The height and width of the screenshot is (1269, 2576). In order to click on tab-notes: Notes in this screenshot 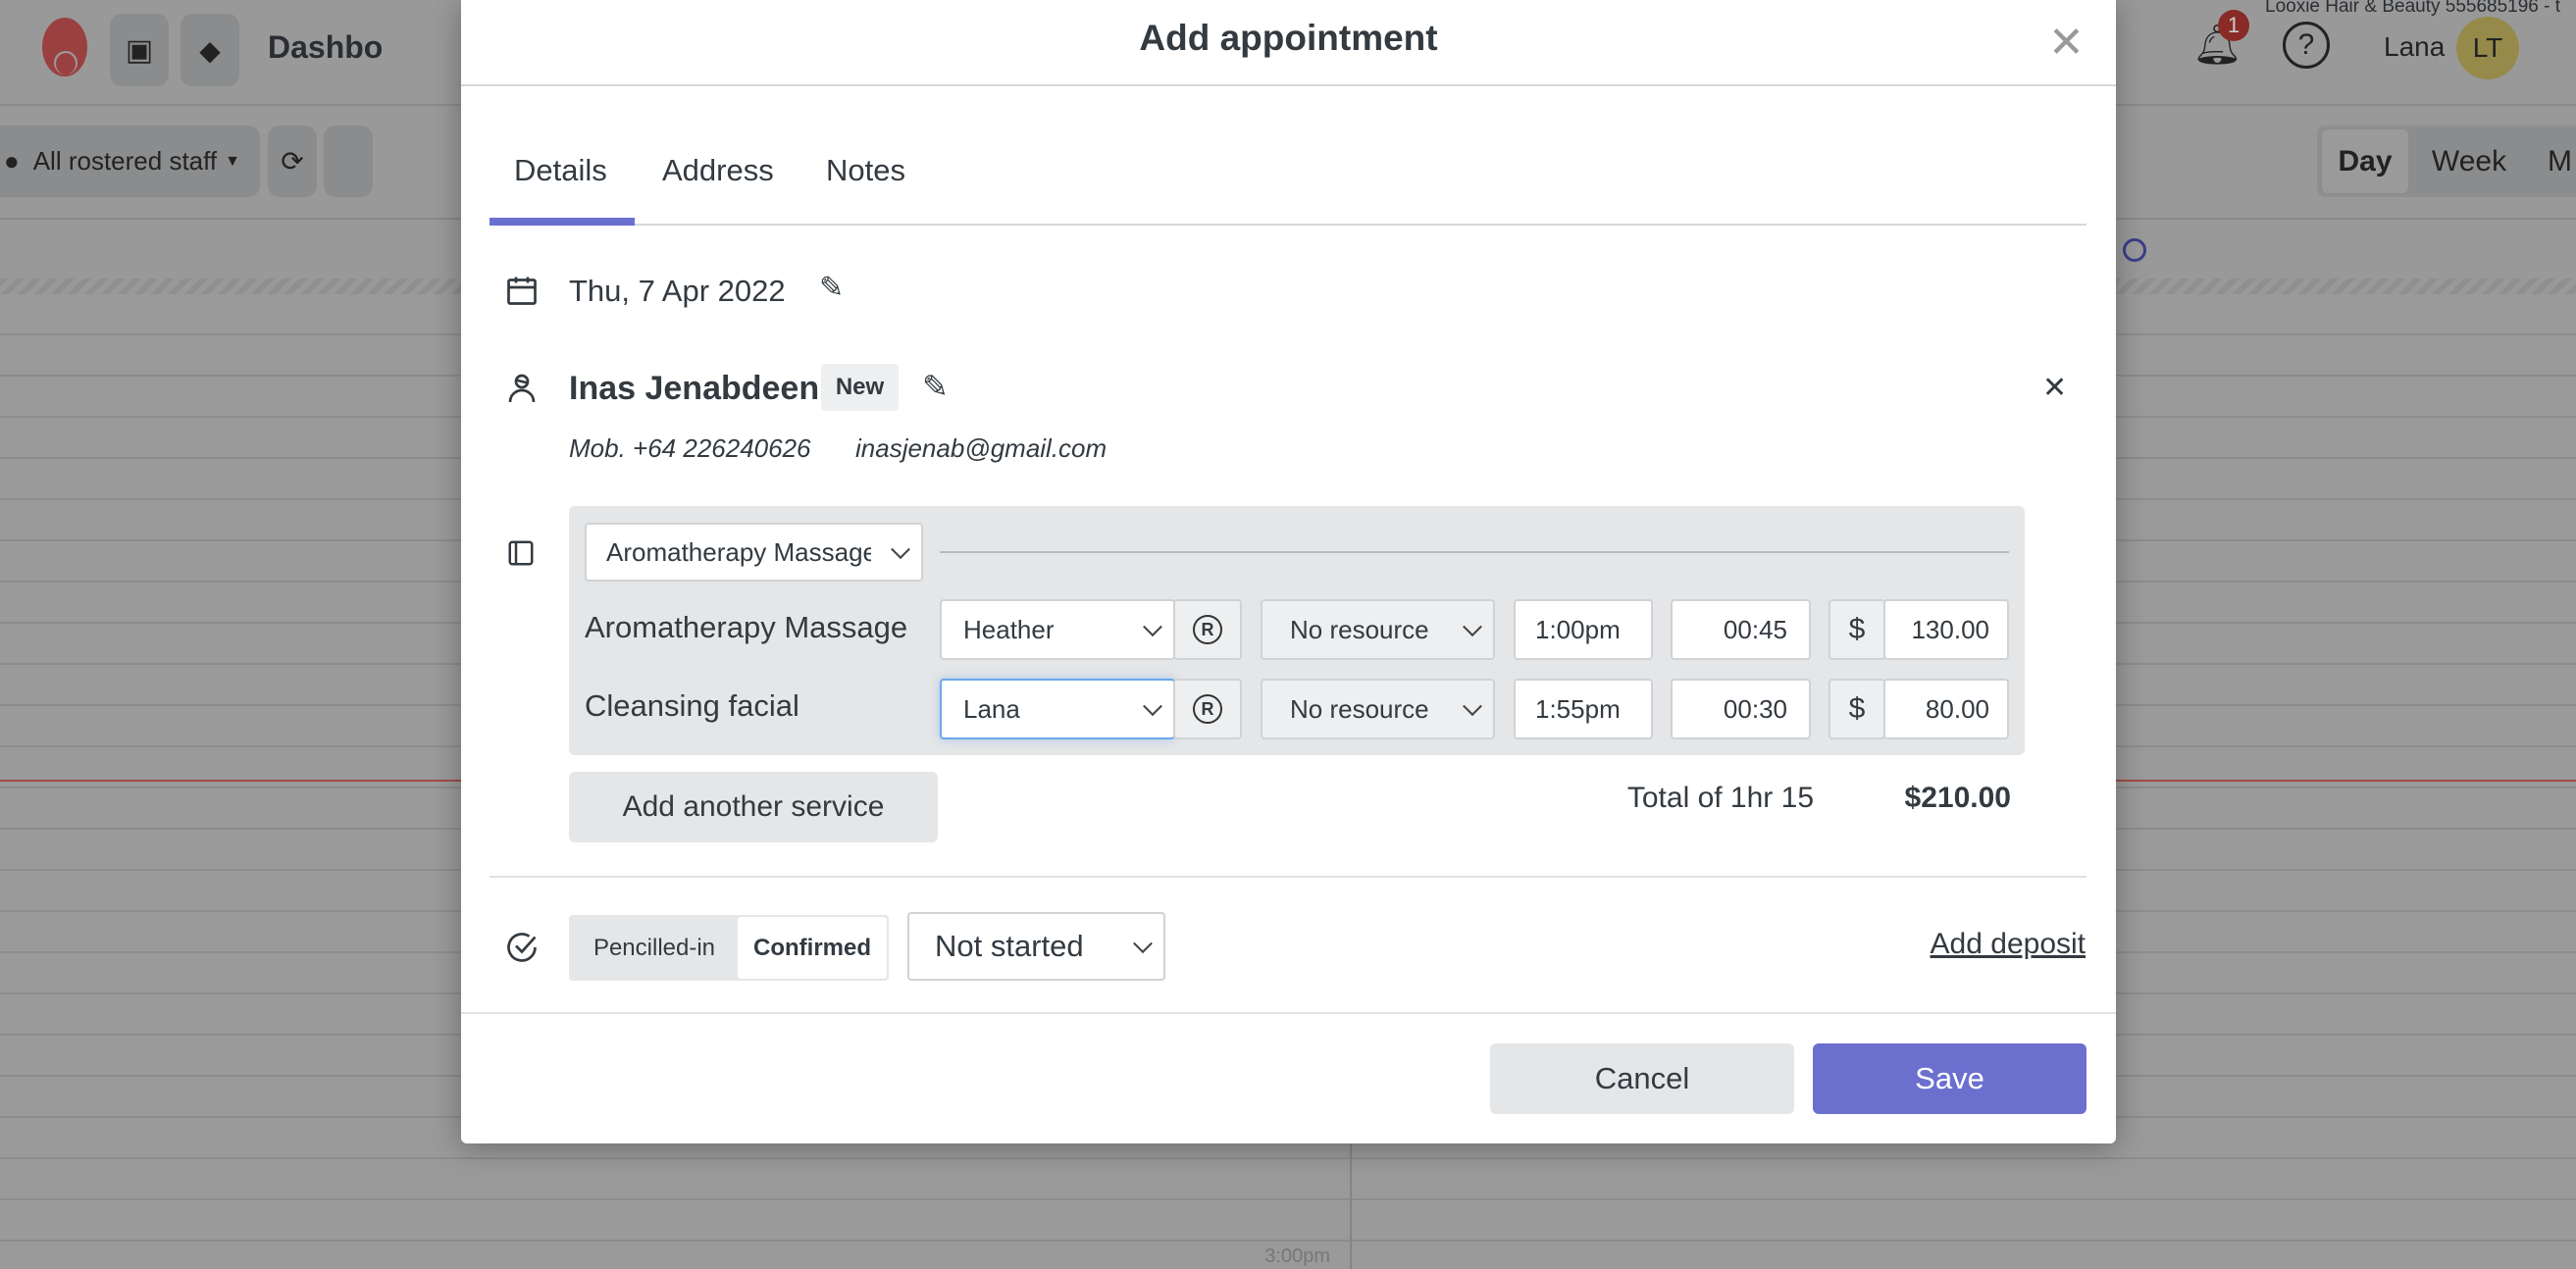, I will do `click(865, 170)`.